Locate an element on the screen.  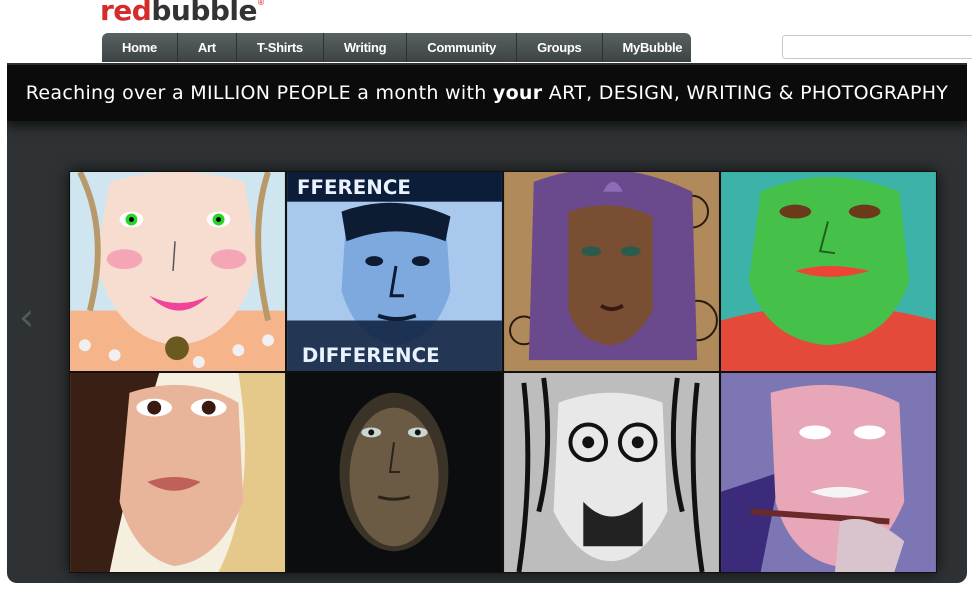
artwork-purple-hair-woman is located at coordinates (611, 271).